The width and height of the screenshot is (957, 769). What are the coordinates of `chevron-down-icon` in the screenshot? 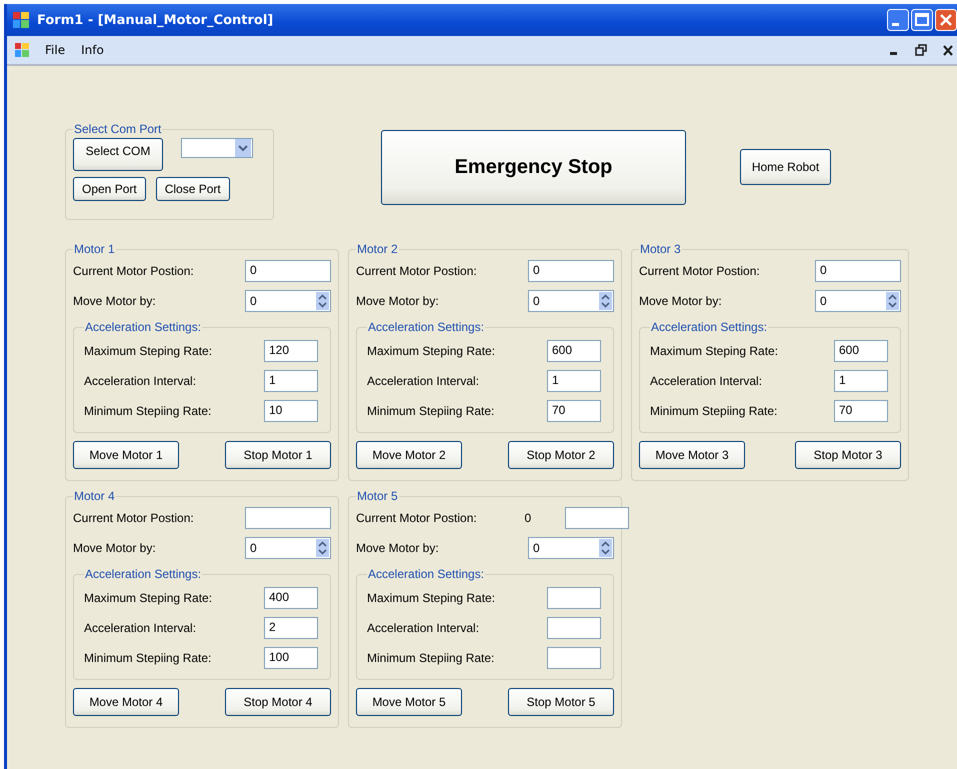 It's located at (243, 148).